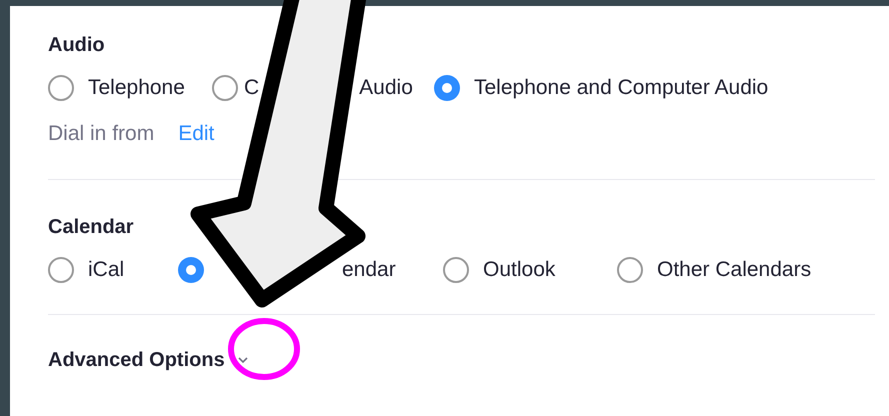 This screenshot has width=889, height=416. I want to click on option-label: iCal, so click(106, 270).